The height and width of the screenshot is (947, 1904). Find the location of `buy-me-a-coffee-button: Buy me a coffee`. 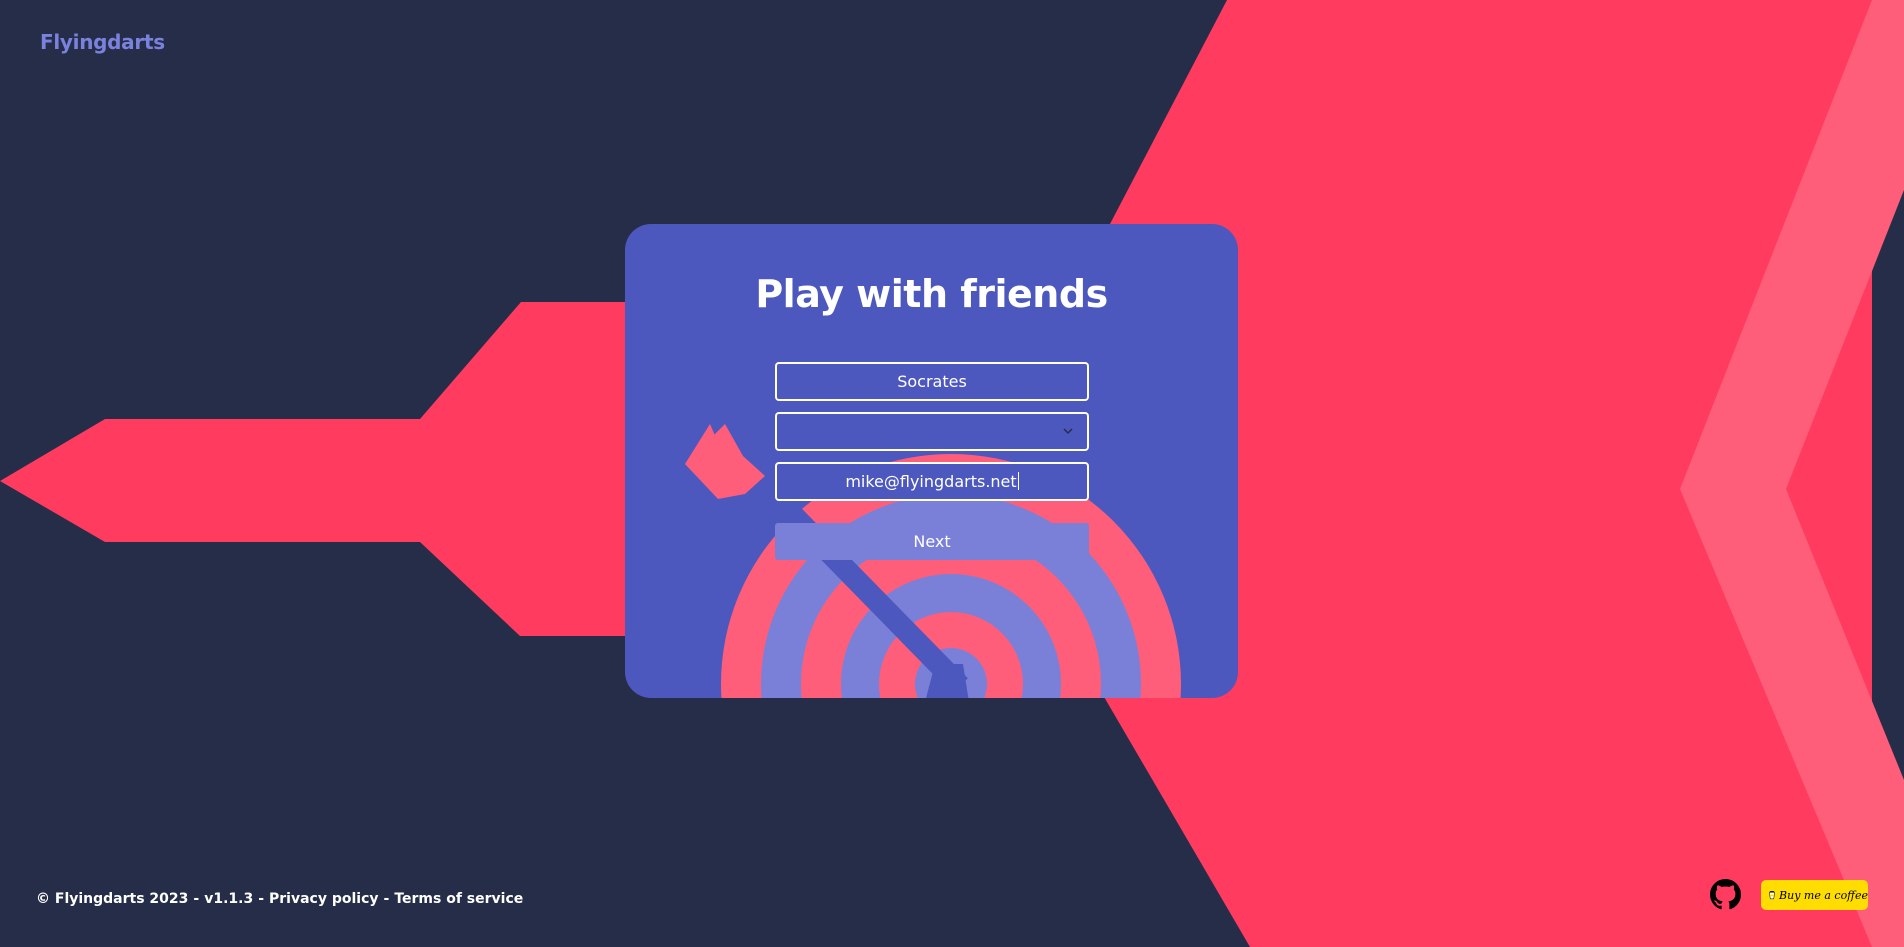

buy-me-a-coffee-button: Buy me a coffee is located at coordinates (1814, 895).